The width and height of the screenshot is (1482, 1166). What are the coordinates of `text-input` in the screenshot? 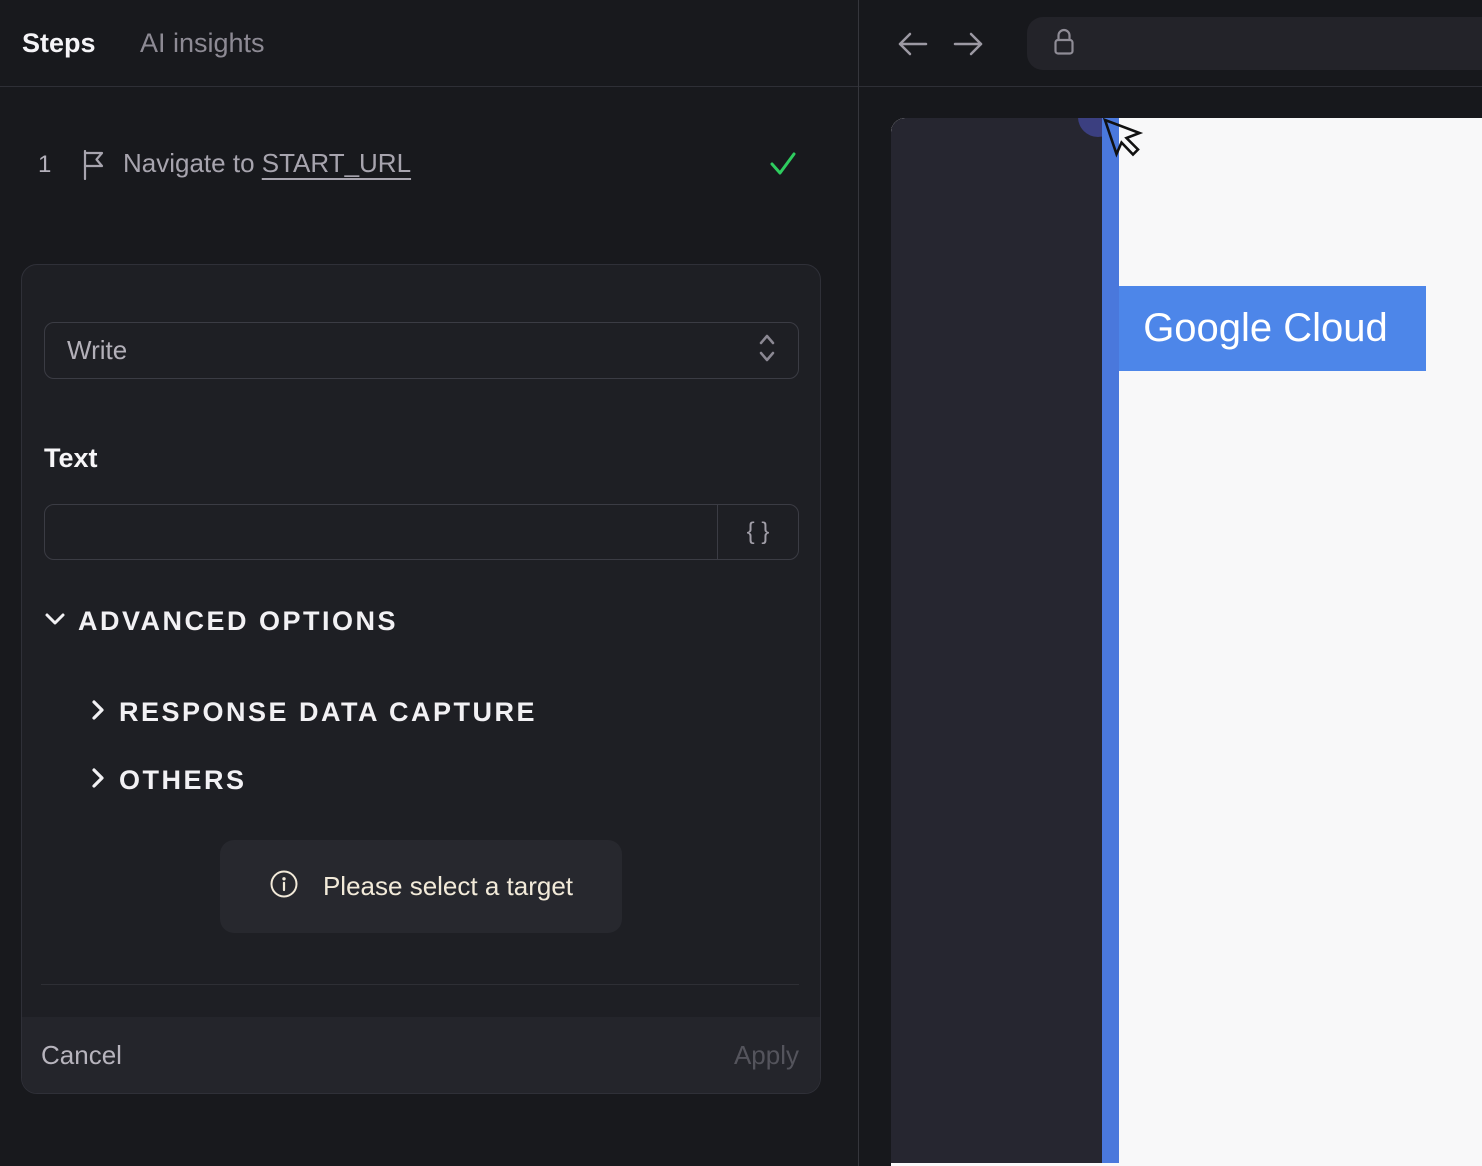 It's located at (381, 532).